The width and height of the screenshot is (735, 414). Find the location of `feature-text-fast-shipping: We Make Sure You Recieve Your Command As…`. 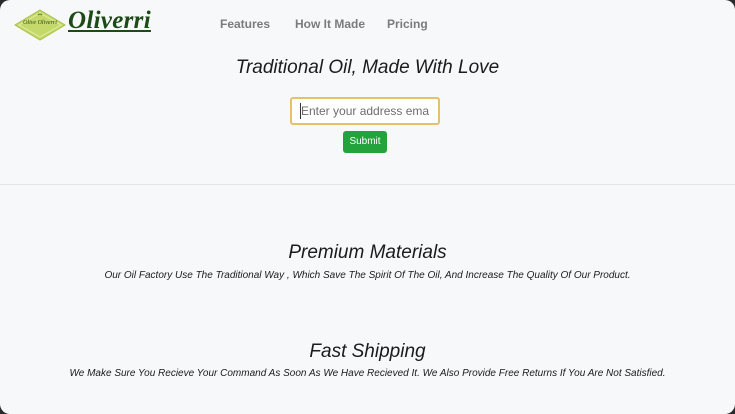

feature-text-fast-shipping: We Make Sure You Recieve Your Command As… is located at coordinates (367, 373).